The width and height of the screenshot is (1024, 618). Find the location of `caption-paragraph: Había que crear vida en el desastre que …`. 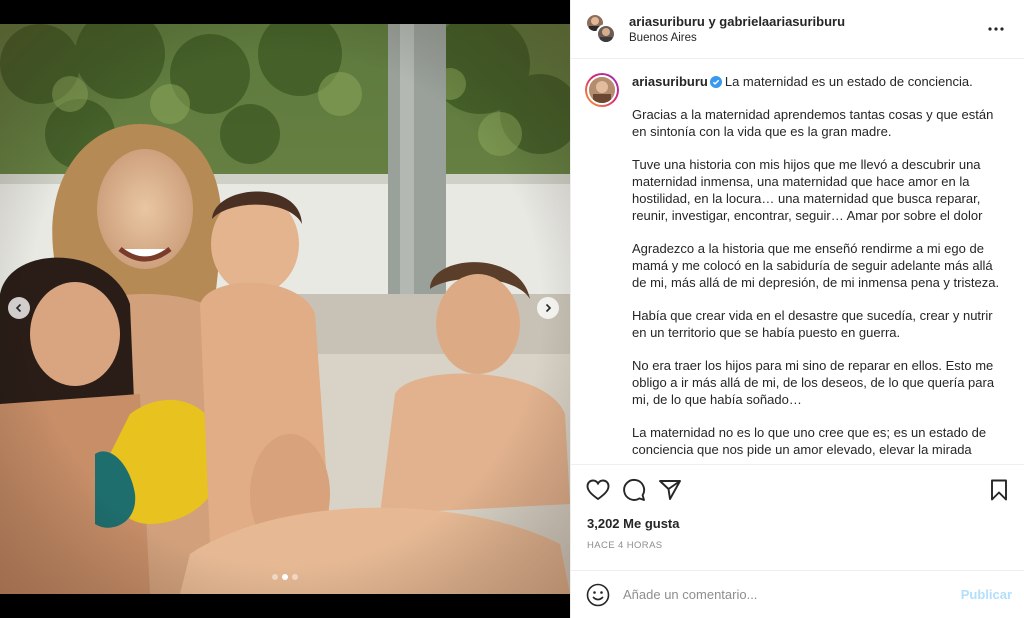

caption-paragraph: Había que crear vida en el desastre que … is located at coordinates (812, 324).